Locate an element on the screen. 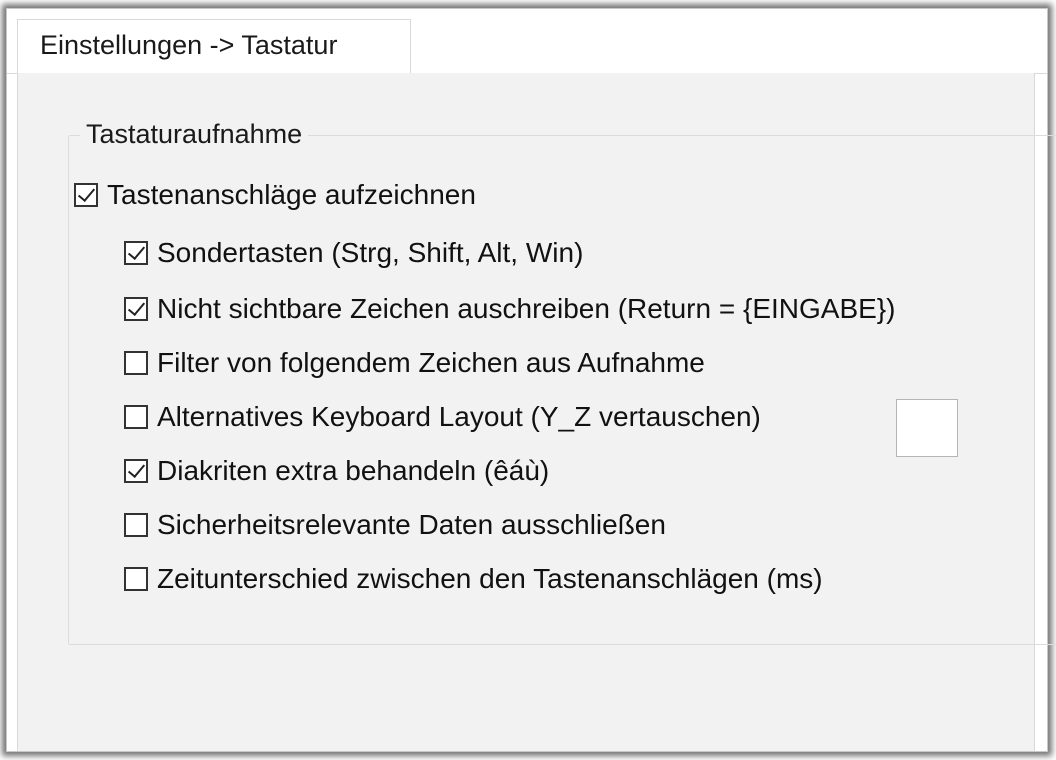 This screenshot has width=1056, height=760. checkbox-invisible-chars is located at coordinates (136, 309).